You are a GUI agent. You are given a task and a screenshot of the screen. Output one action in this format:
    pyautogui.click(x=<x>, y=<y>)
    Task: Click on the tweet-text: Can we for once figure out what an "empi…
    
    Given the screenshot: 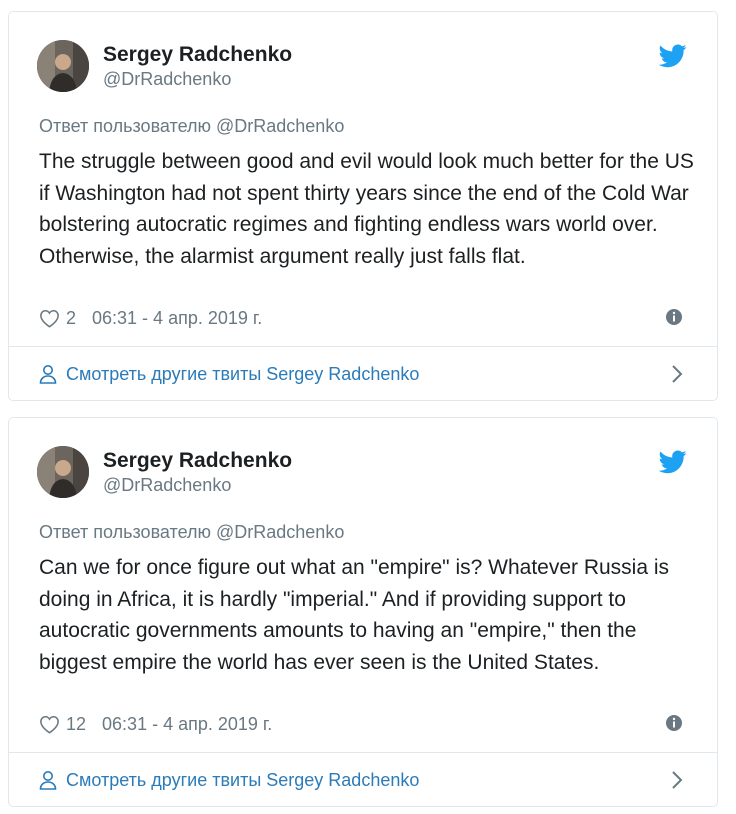 What is the action you would take?
    pyautogui.click(x=354, y=615)
    